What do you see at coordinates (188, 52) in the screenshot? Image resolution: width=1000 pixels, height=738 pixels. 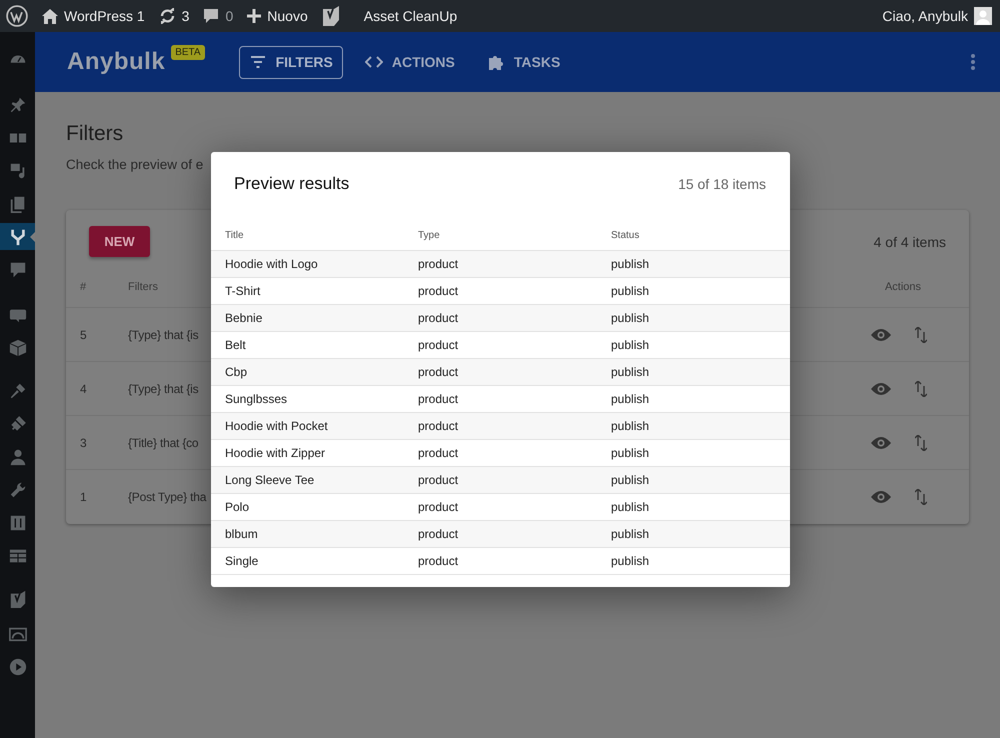 I see `beta-badge: BETA` at bounding box center [188, 52].